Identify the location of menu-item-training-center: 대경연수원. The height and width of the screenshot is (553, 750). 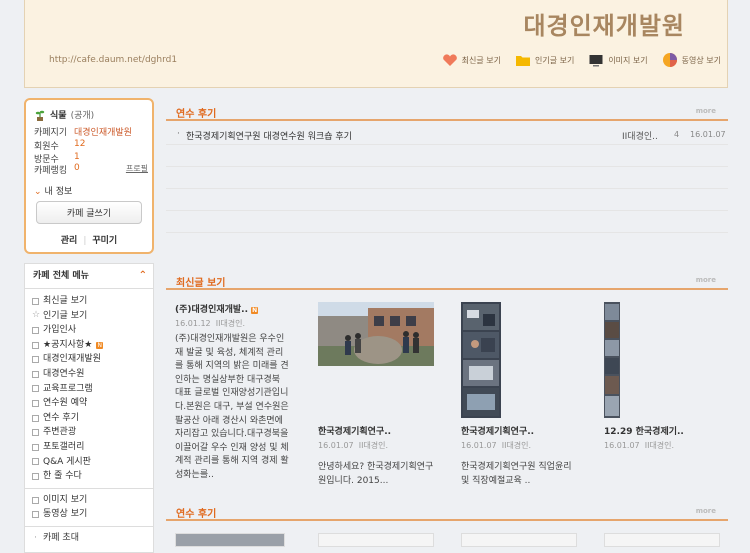
(89, 374).